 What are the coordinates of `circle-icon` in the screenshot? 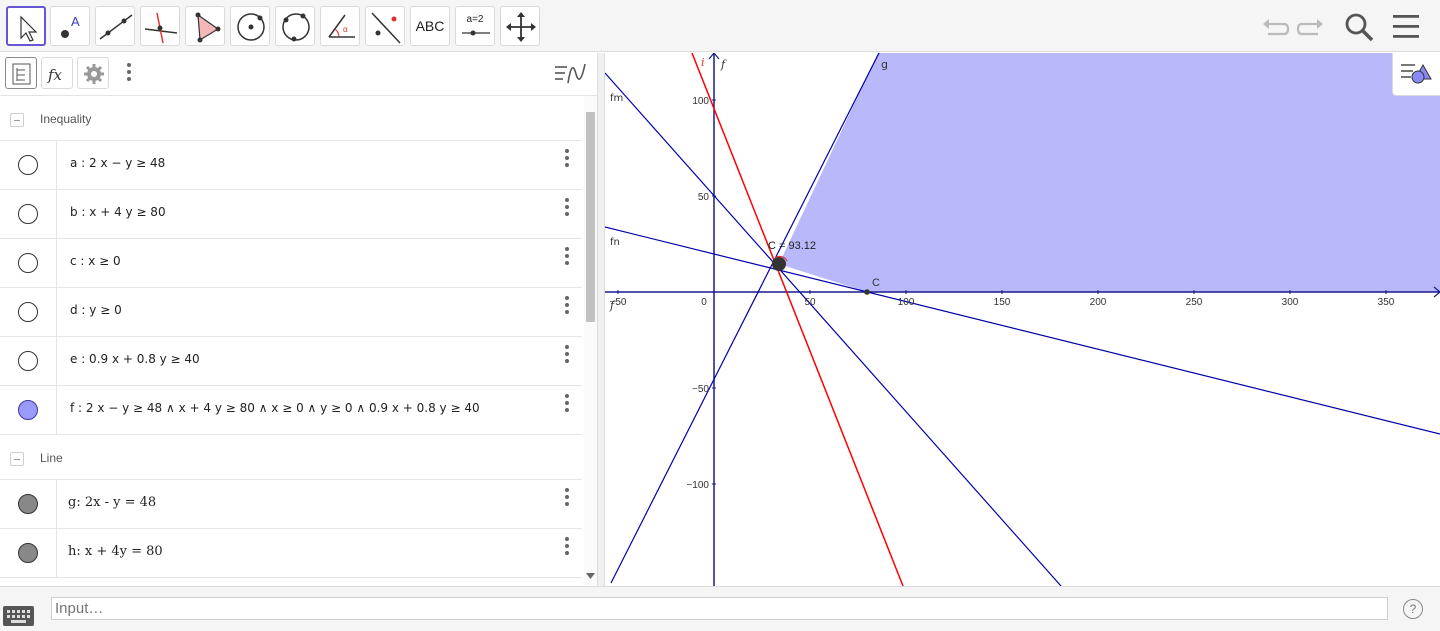 It's located at (251, 27).